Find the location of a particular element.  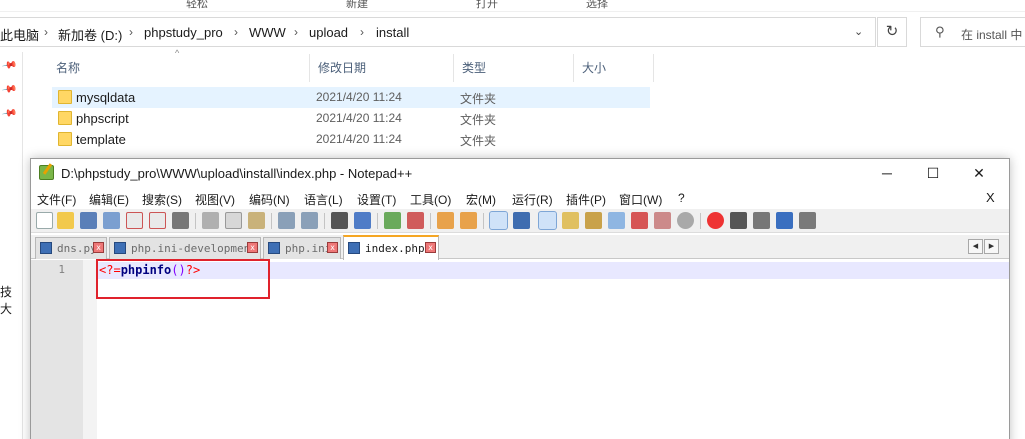

tab-dns-py: dns.py x is located at coordinates (71, 248).